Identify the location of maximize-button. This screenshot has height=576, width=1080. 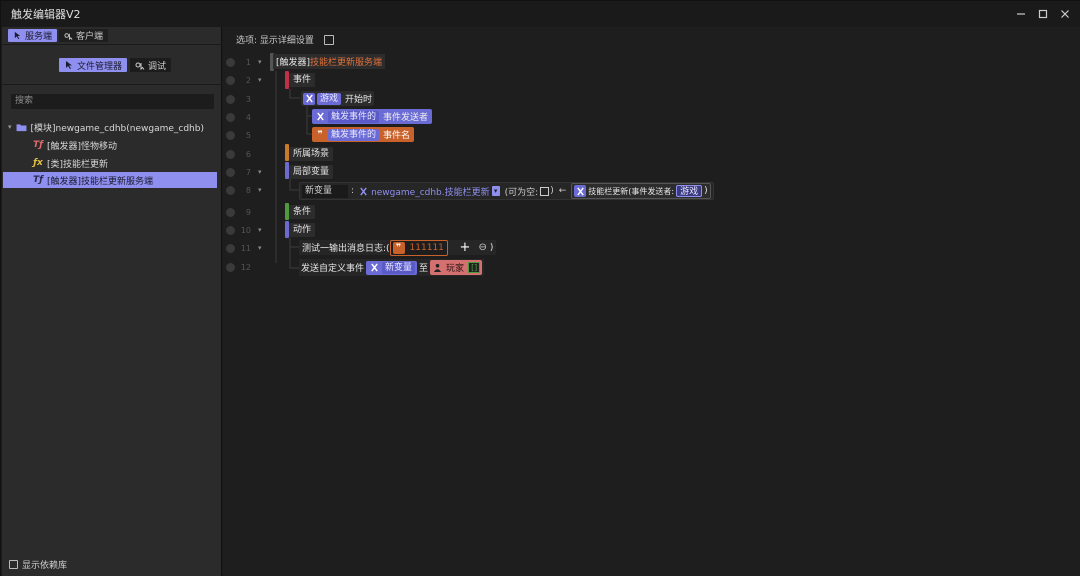
(1043, 14).